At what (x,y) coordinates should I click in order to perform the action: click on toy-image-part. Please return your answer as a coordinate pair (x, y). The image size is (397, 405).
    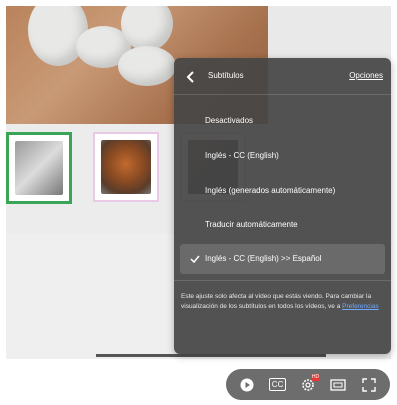
    Looking at the image, I should click on (147, 66).